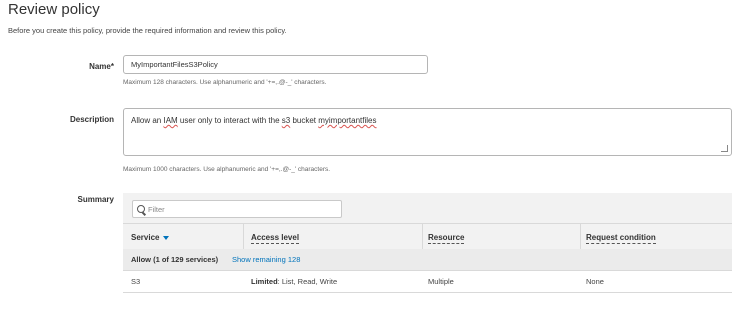 The image size is (755, 311). Describe the element at coordinates (724, 148) in the screenshot. I see `resize-handle` at that location.